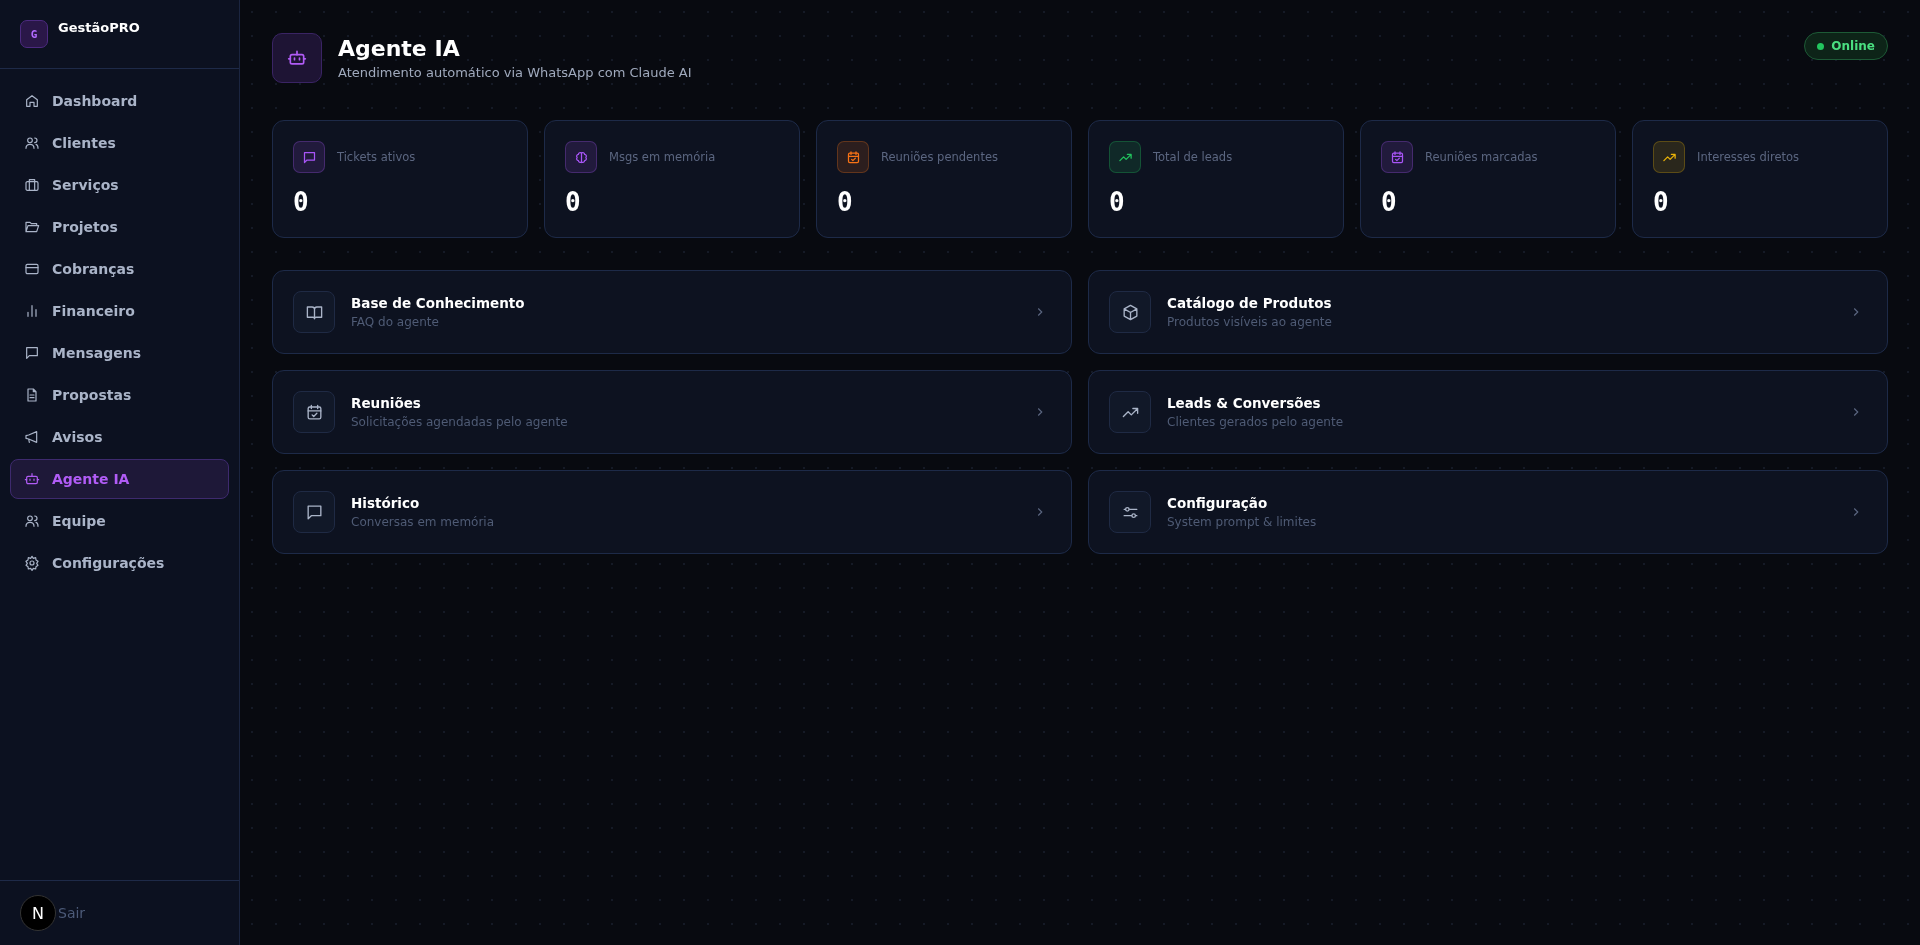 The height and width of the screenshot is (945, 1920). What do you see at coordinates (32, 269) in the screenshot?
I see `card-icon` at bounding box center [32, 269].